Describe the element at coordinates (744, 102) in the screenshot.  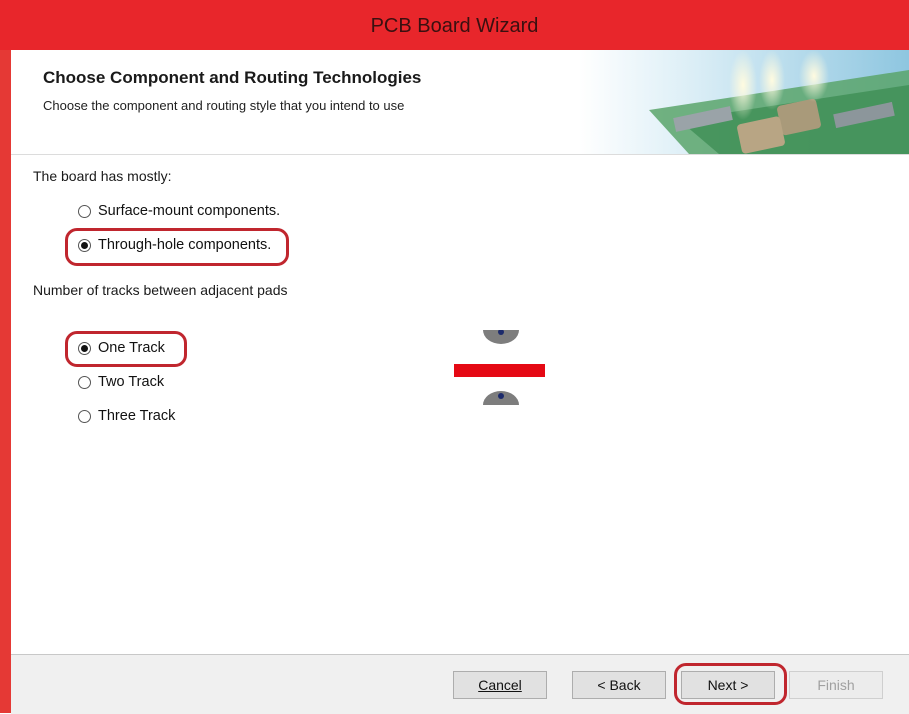
I see `pcb-banner-image` at that location.